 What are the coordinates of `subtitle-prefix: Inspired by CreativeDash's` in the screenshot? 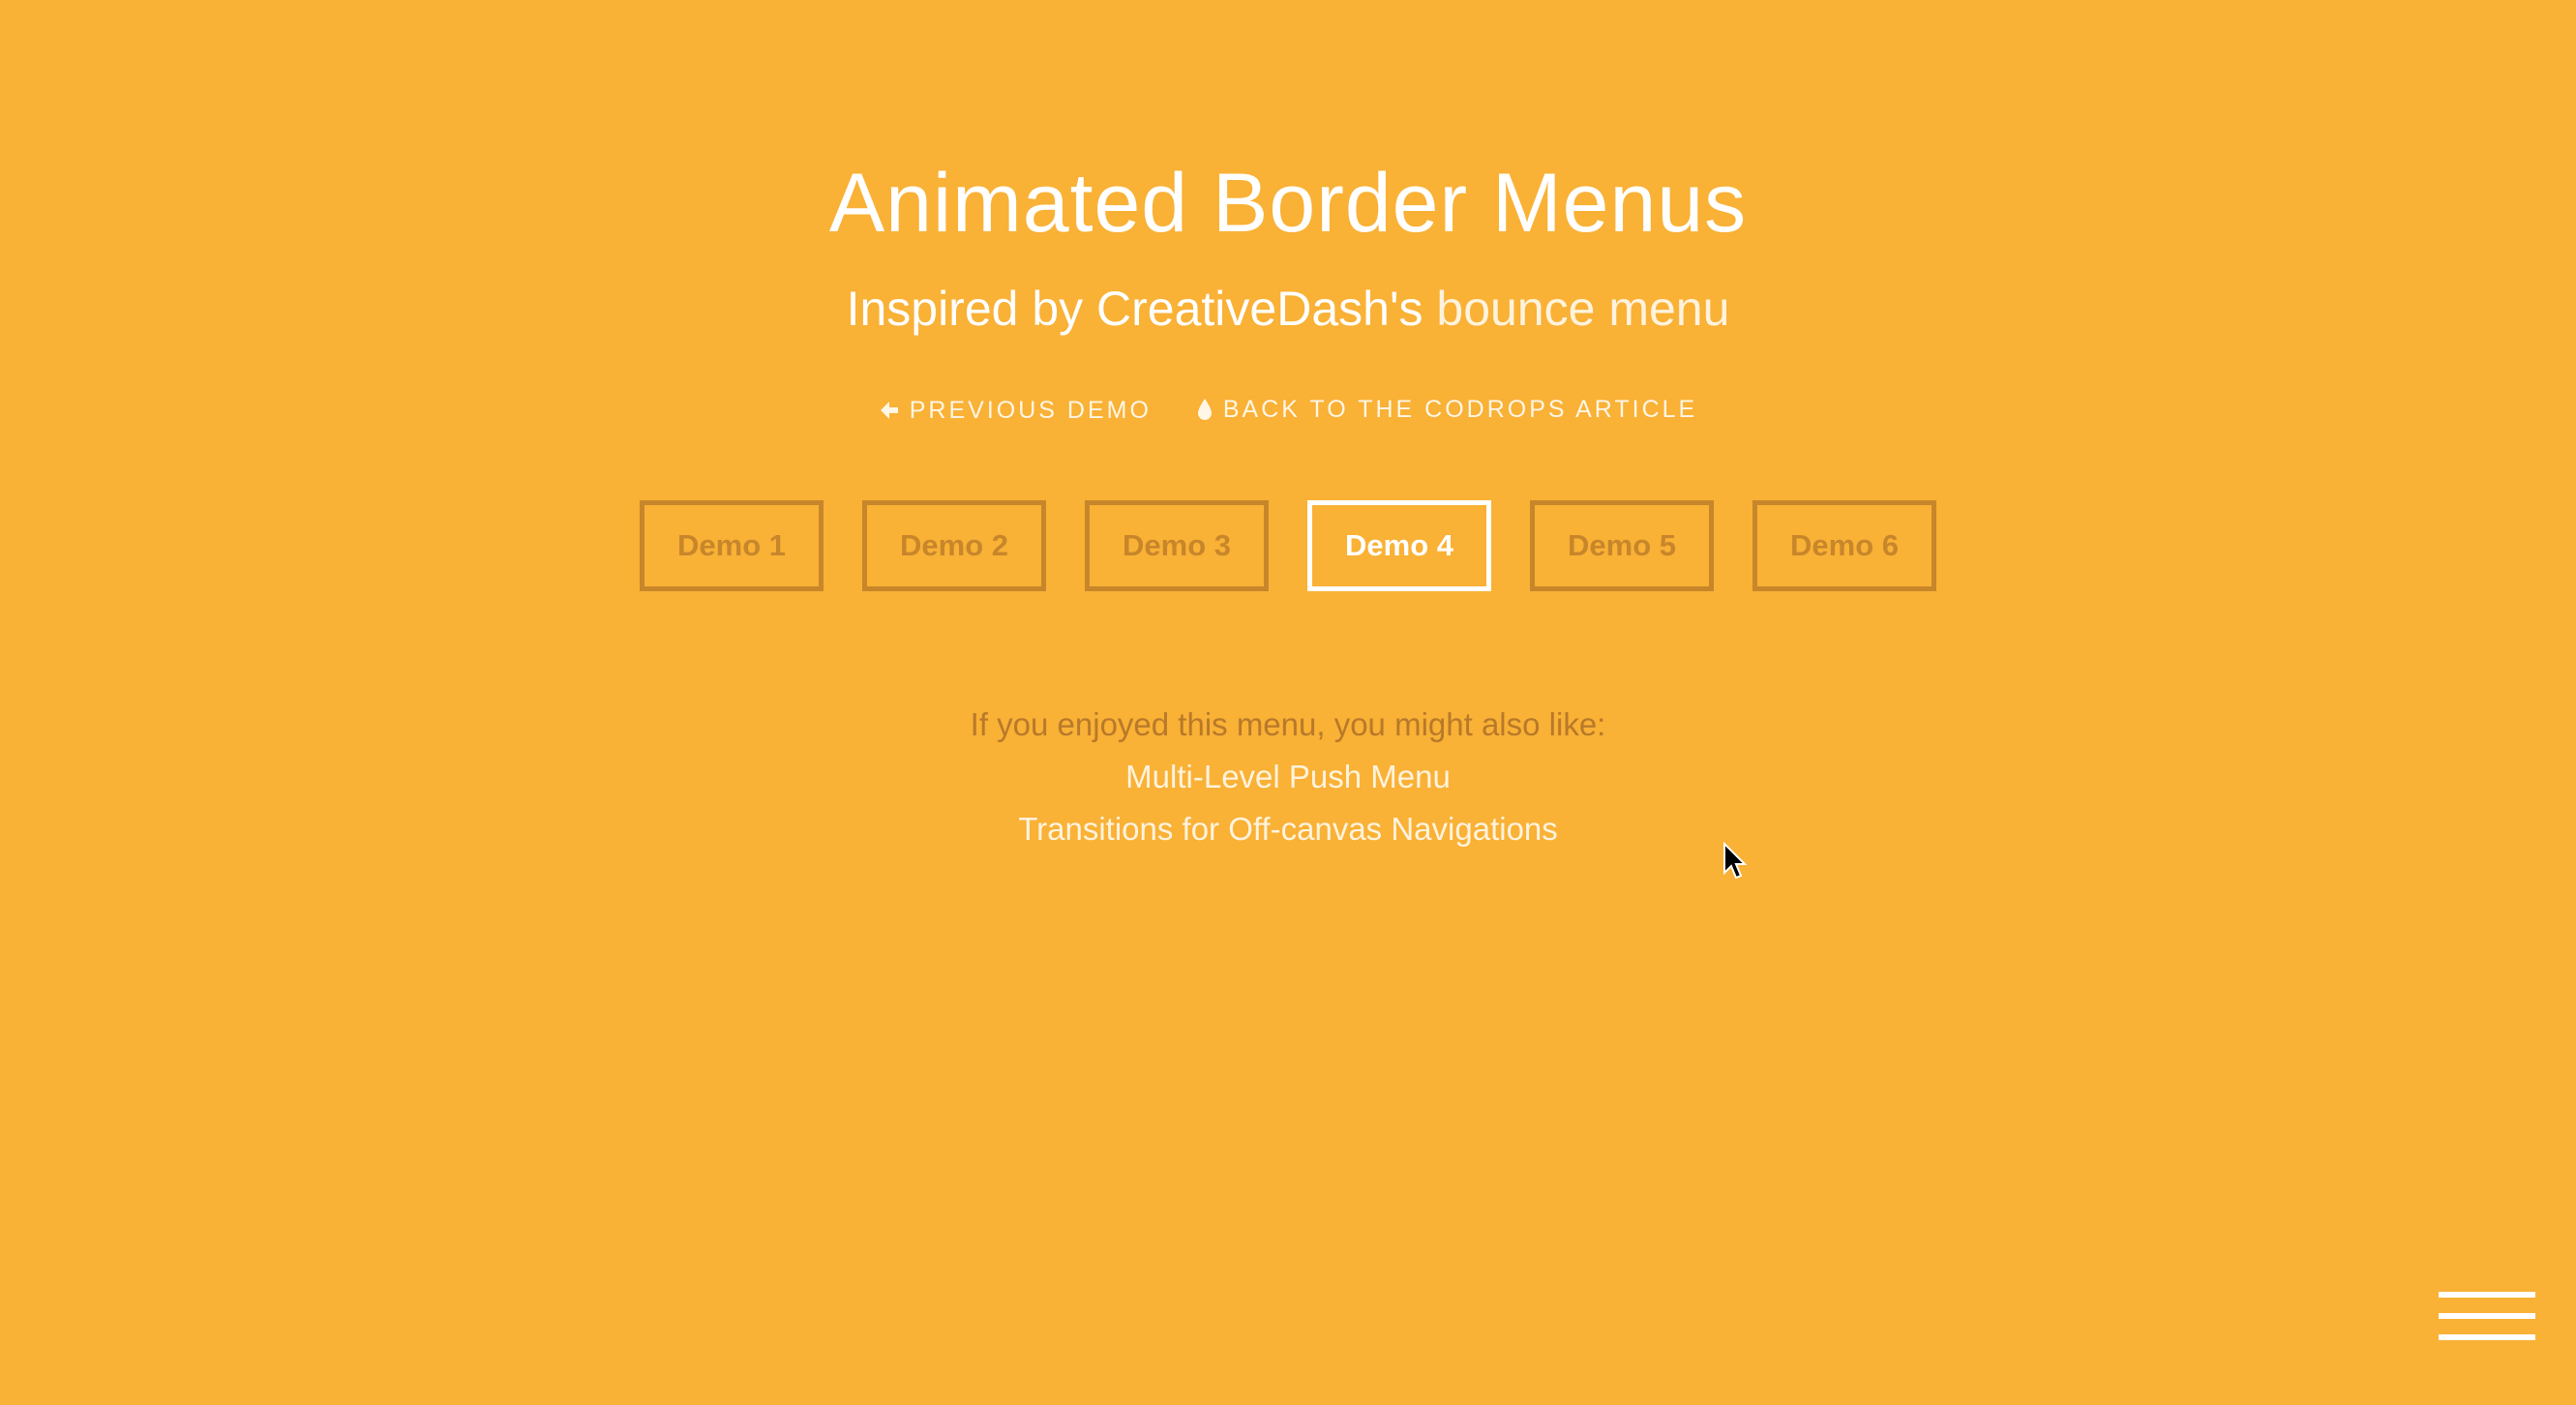 It's located at (1134, 309).